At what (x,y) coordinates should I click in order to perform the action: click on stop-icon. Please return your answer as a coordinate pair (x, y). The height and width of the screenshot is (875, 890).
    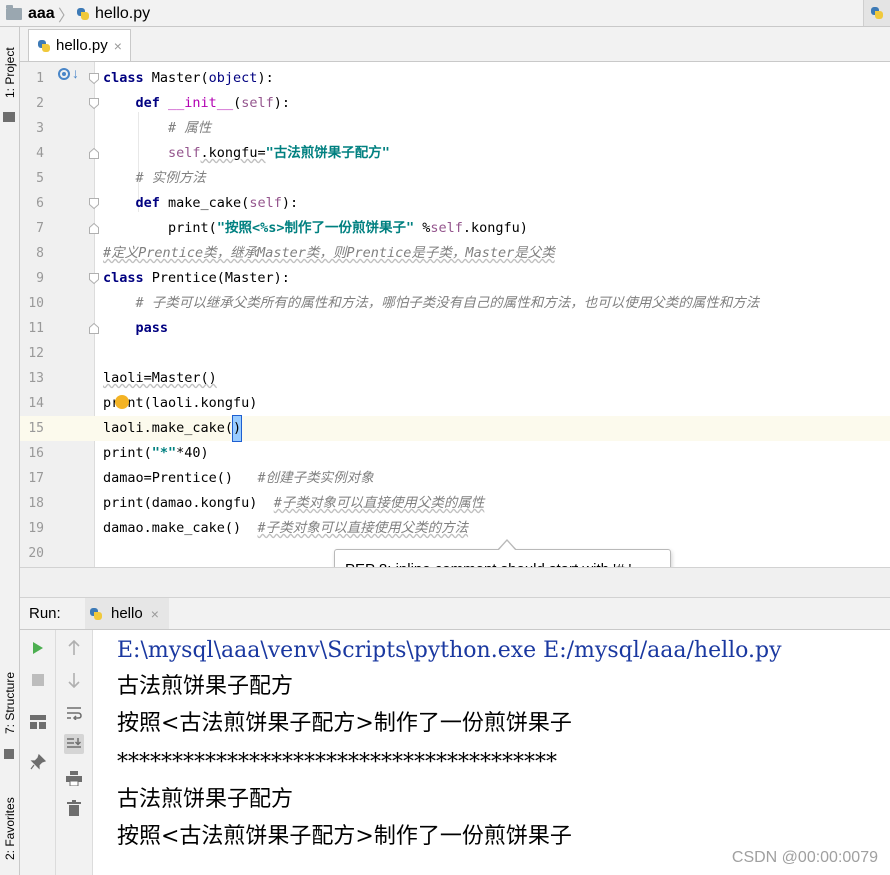
    Looking at the image, I should click on (38, 680).